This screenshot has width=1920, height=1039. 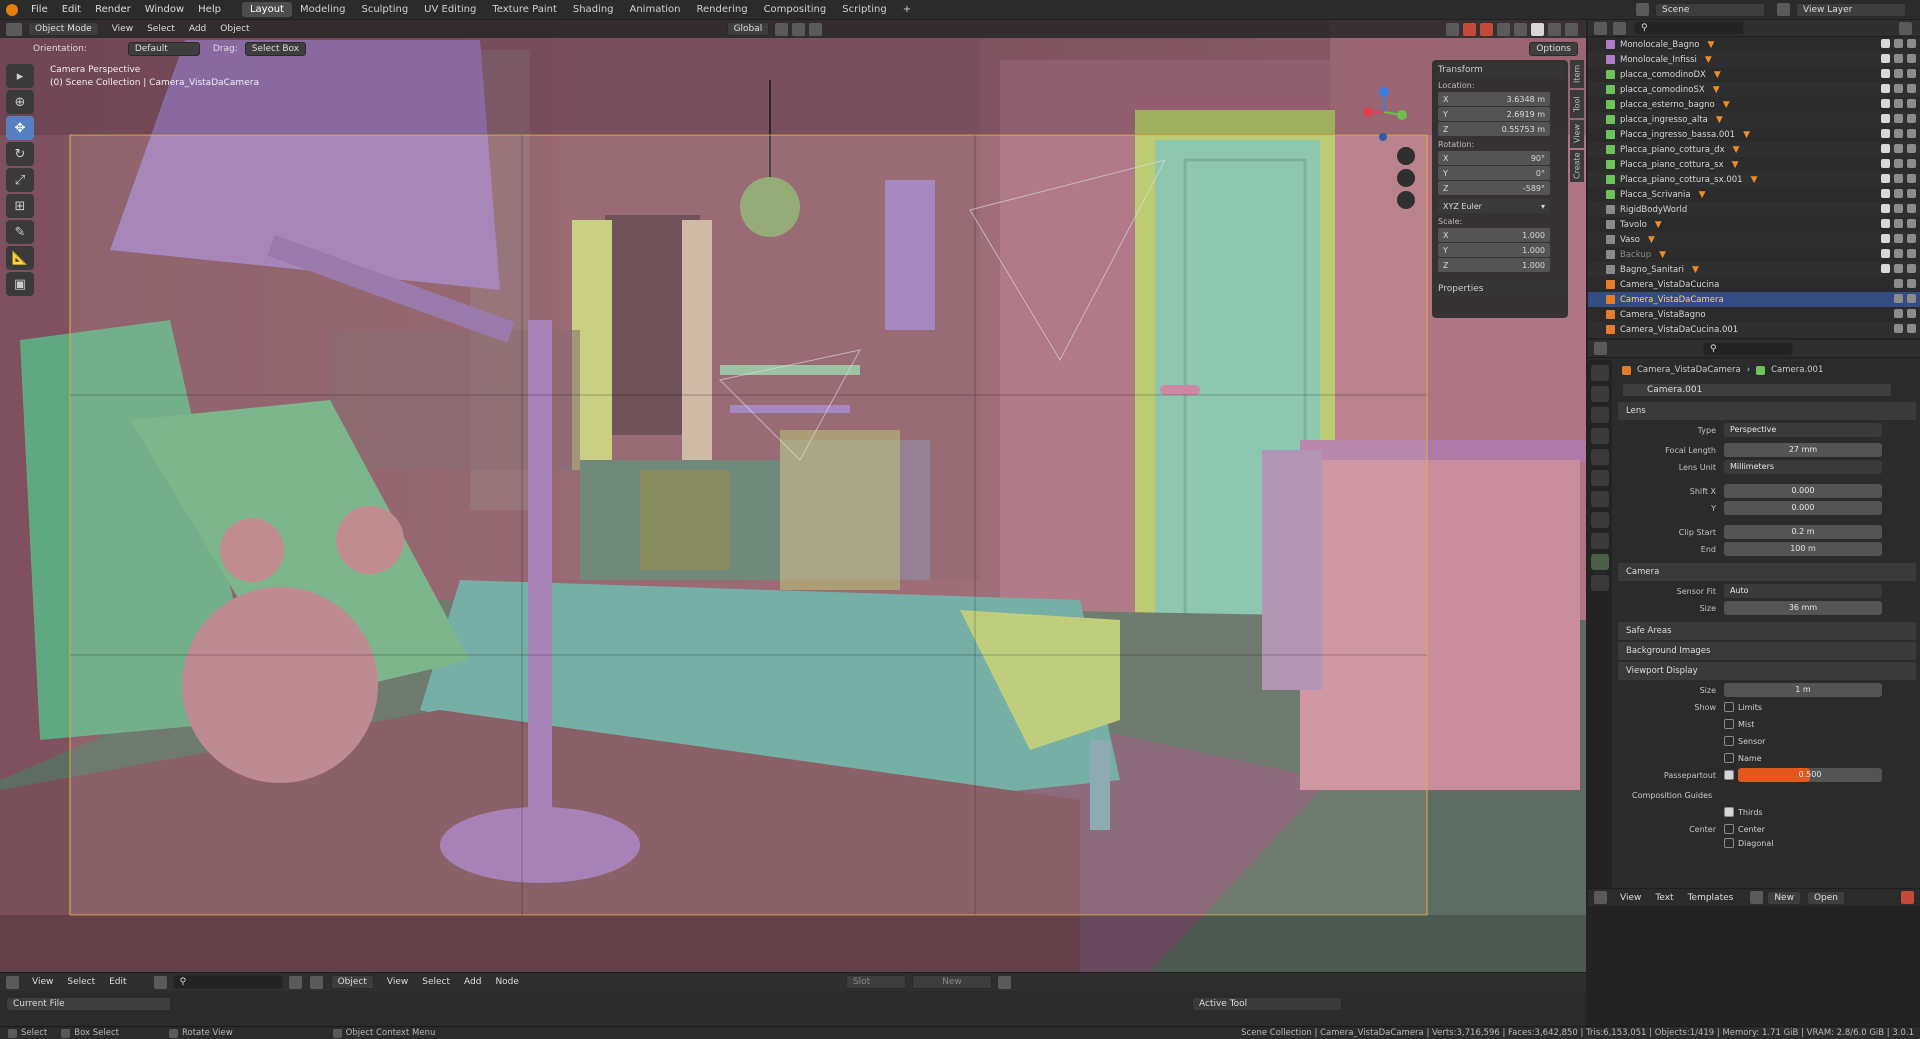 I want to click on outliner-row: placca_comodinoSX ▼, so click(x=1754, y=89).